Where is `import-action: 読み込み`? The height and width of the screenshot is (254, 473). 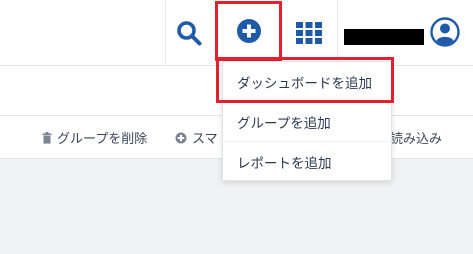
import-action: 読み込み is located at coordinates (416, 137).